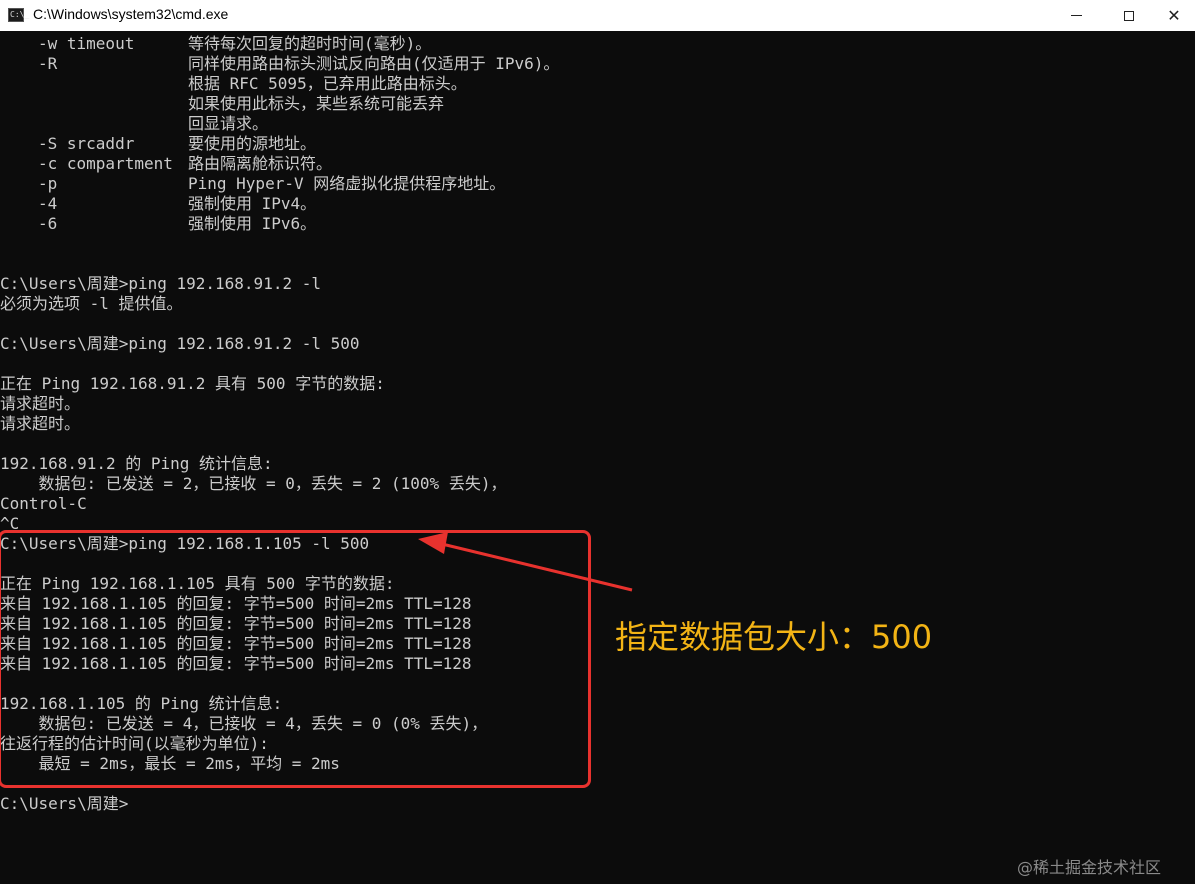 The image size is (1195, 884). What do you see at coordinates (774, 637) in the screenshot?
I see `annotation-label: 指定数据包大小：500` at bounding box center [774, 637].